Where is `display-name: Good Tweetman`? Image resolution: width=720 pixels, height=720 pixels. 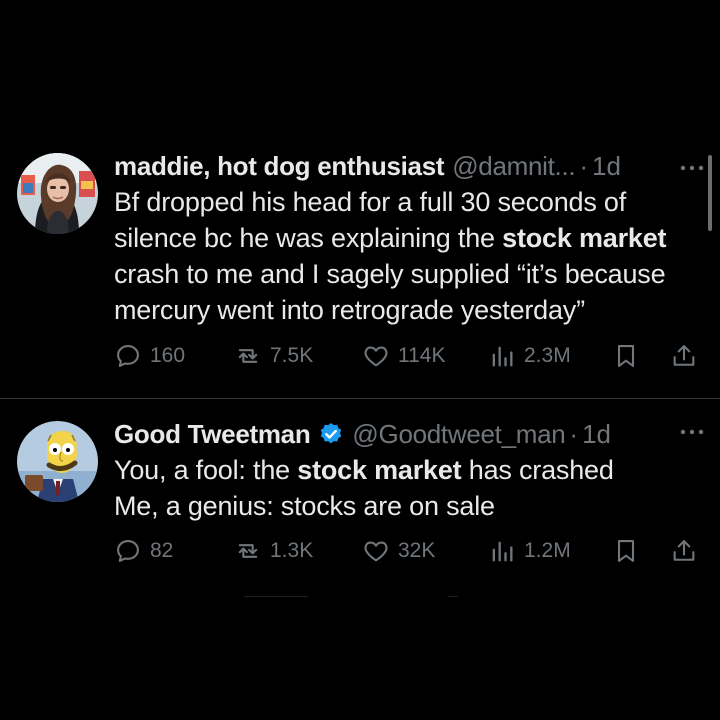 display-name: Good Tweetman is located at coordinates (212, 434).